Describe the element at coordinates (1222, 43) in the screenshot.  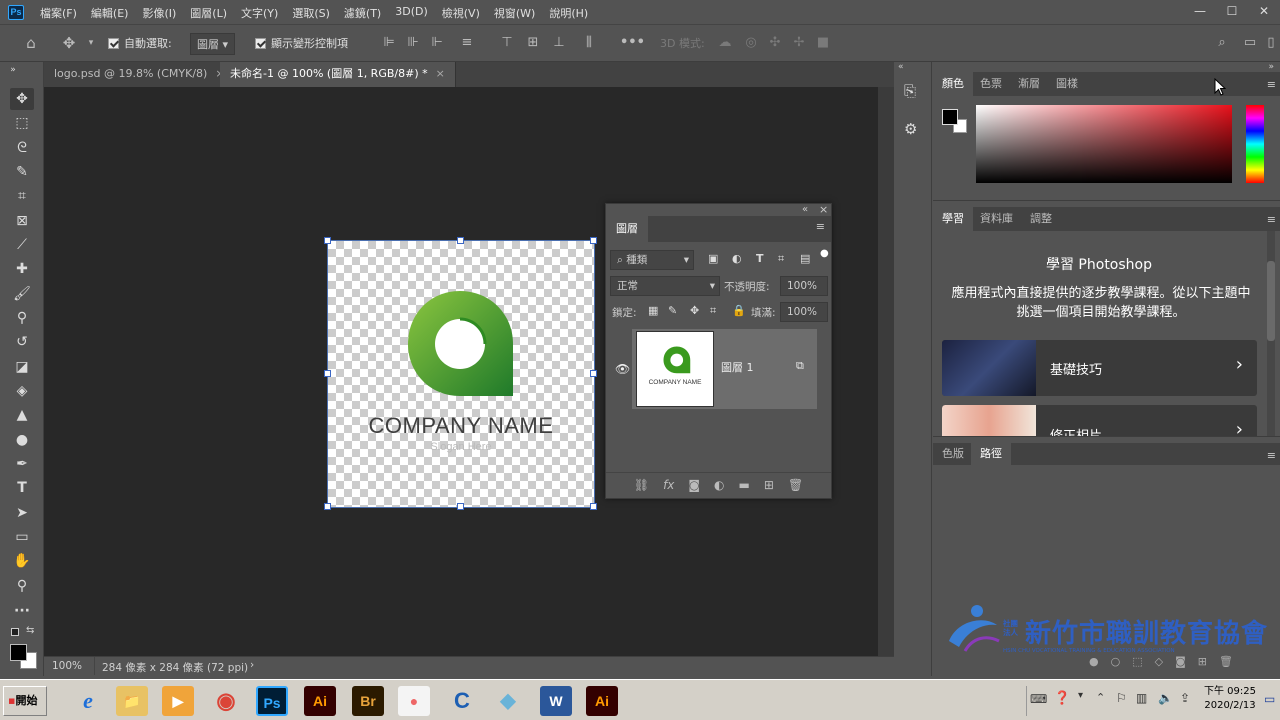
I see `search-icon: ⌕` at that location.